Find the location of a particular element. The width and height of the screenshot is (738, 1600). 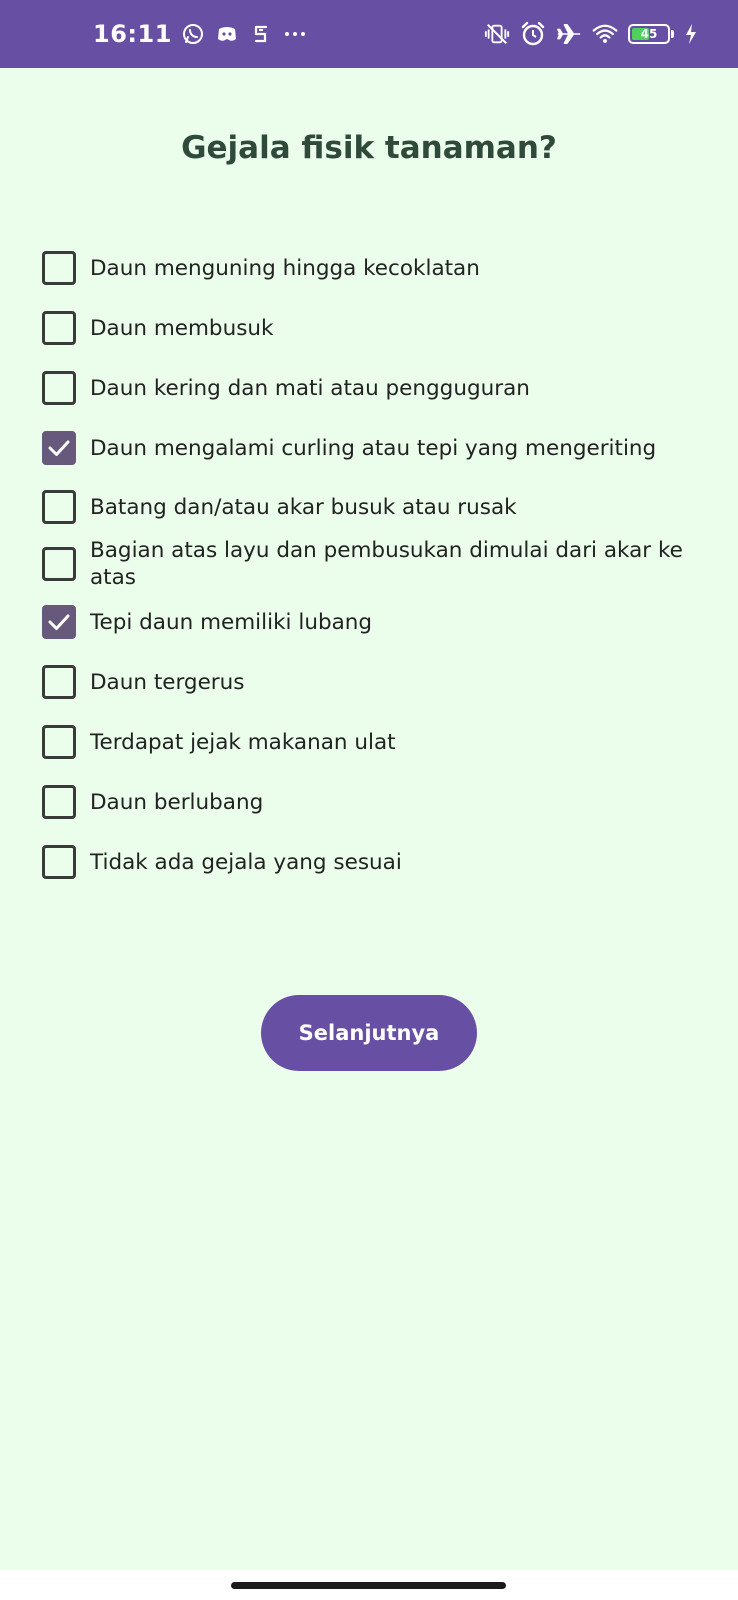

next-button: Selanjutnya is located at coordinates (369, 1033).